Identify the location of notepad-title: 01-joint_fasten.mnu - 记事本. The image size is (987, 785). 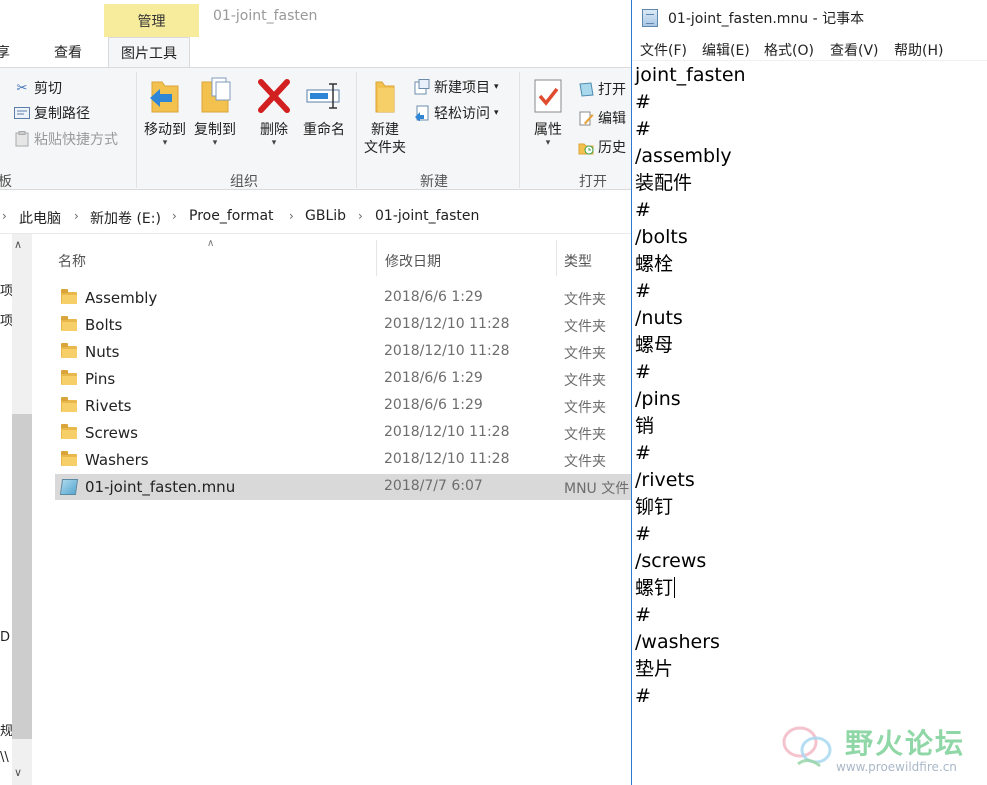
(766, 19).